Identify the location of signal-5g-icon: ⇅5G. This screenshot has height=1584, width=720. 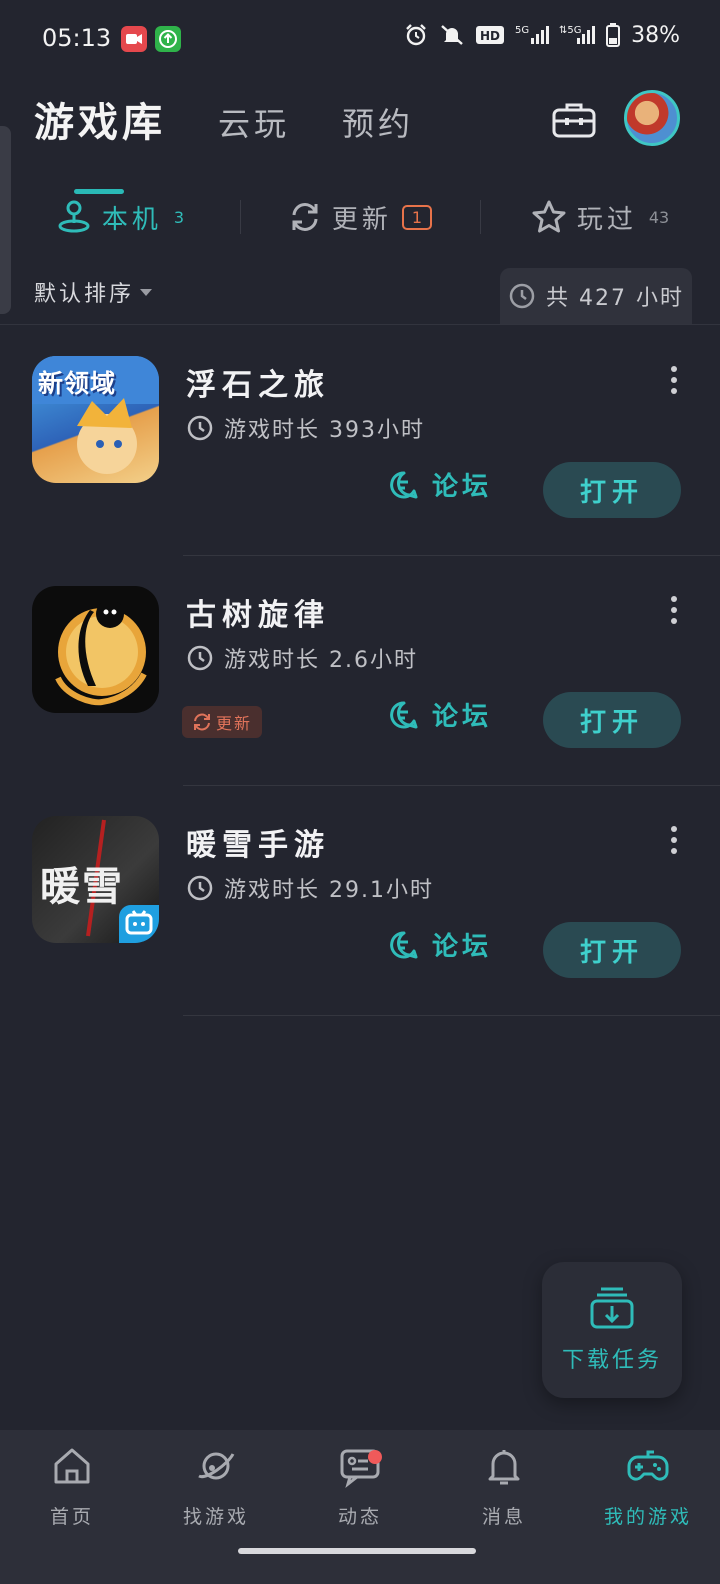
(577, 34).